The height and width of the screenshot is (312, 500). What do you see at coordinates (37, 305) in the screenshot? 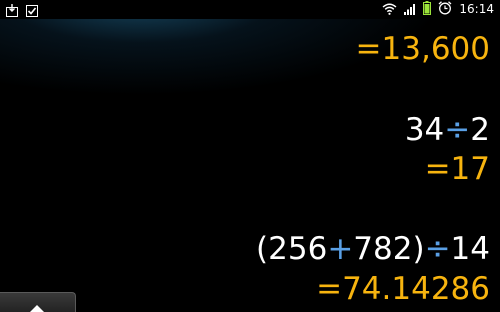
I see `chevron-up-icon` at bounding box center [37, 305].